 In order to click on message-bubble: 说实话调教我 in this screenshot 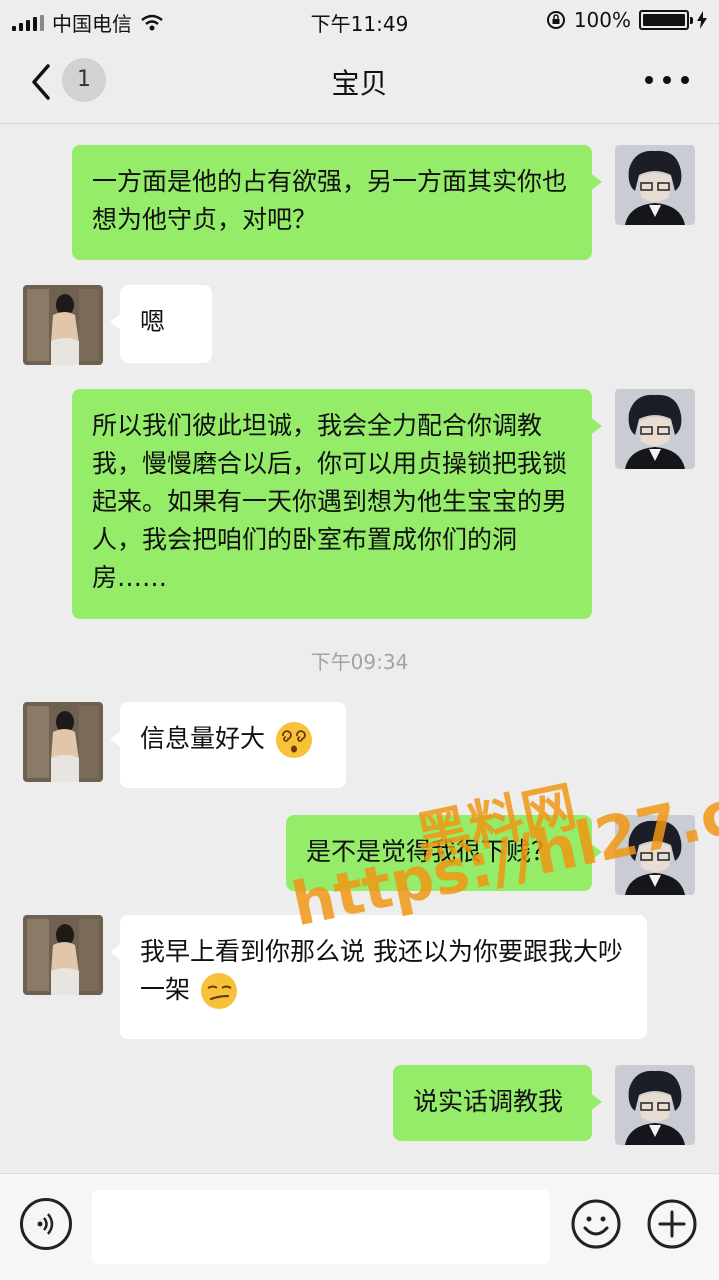, I will do `click(497, 1103)`.